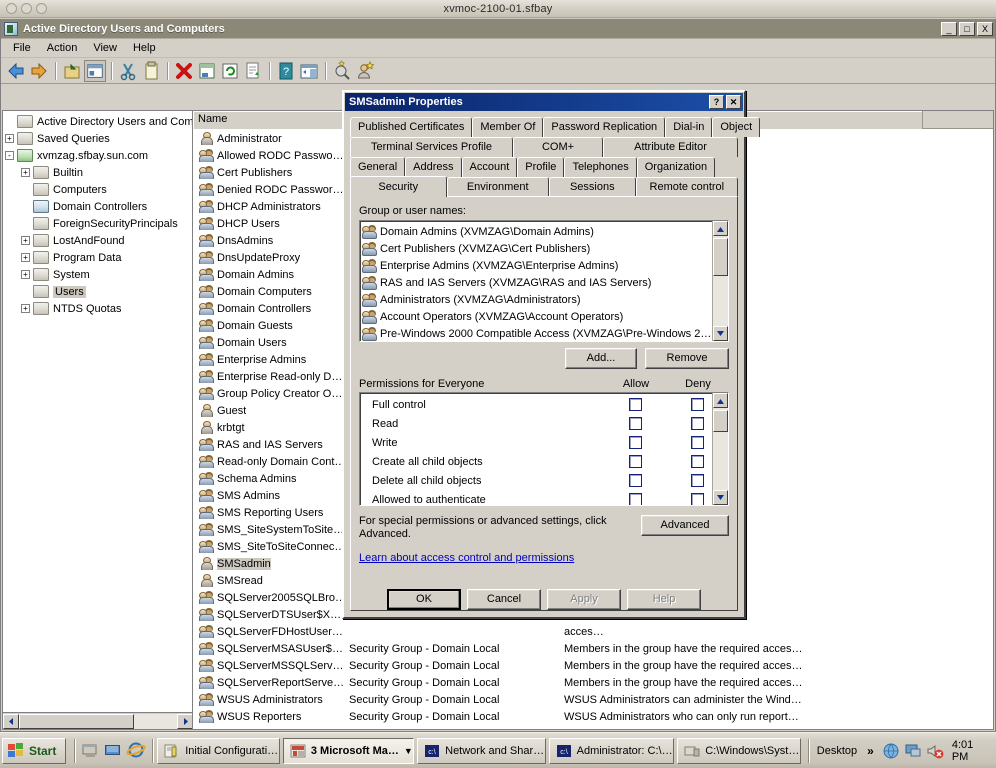 This screenshot has width=996, height=768. What do you see at coordinates (424, 599) in the screenshot?
I see `ok-button: OK` at bounding box center [424, 599].